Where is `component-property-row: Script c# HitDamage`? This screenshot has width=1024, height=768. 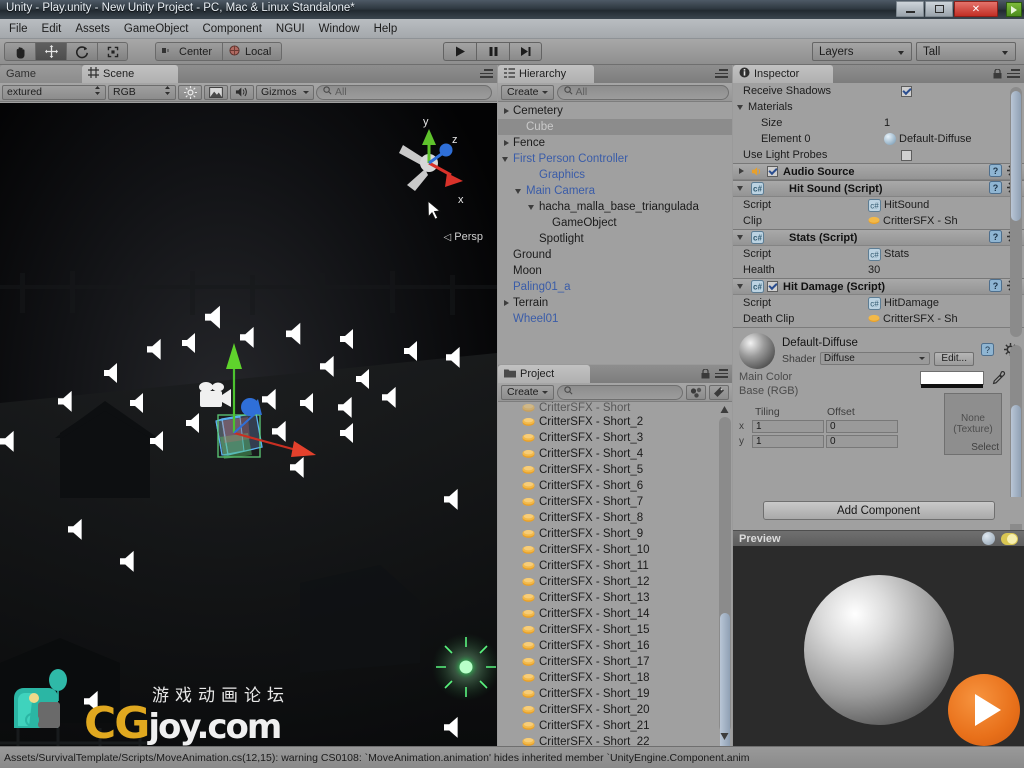
component-property-row: Script c# HitDamage is located at coordinates (878, 303).